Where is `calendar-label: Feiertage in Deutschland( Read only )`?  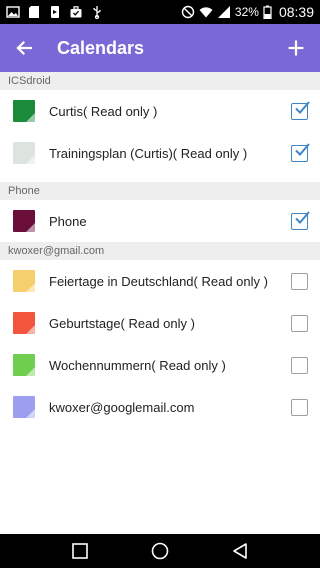
calendar-label: Feiertage in Deutschland( Read only ) is located at coordinates (158, 281).